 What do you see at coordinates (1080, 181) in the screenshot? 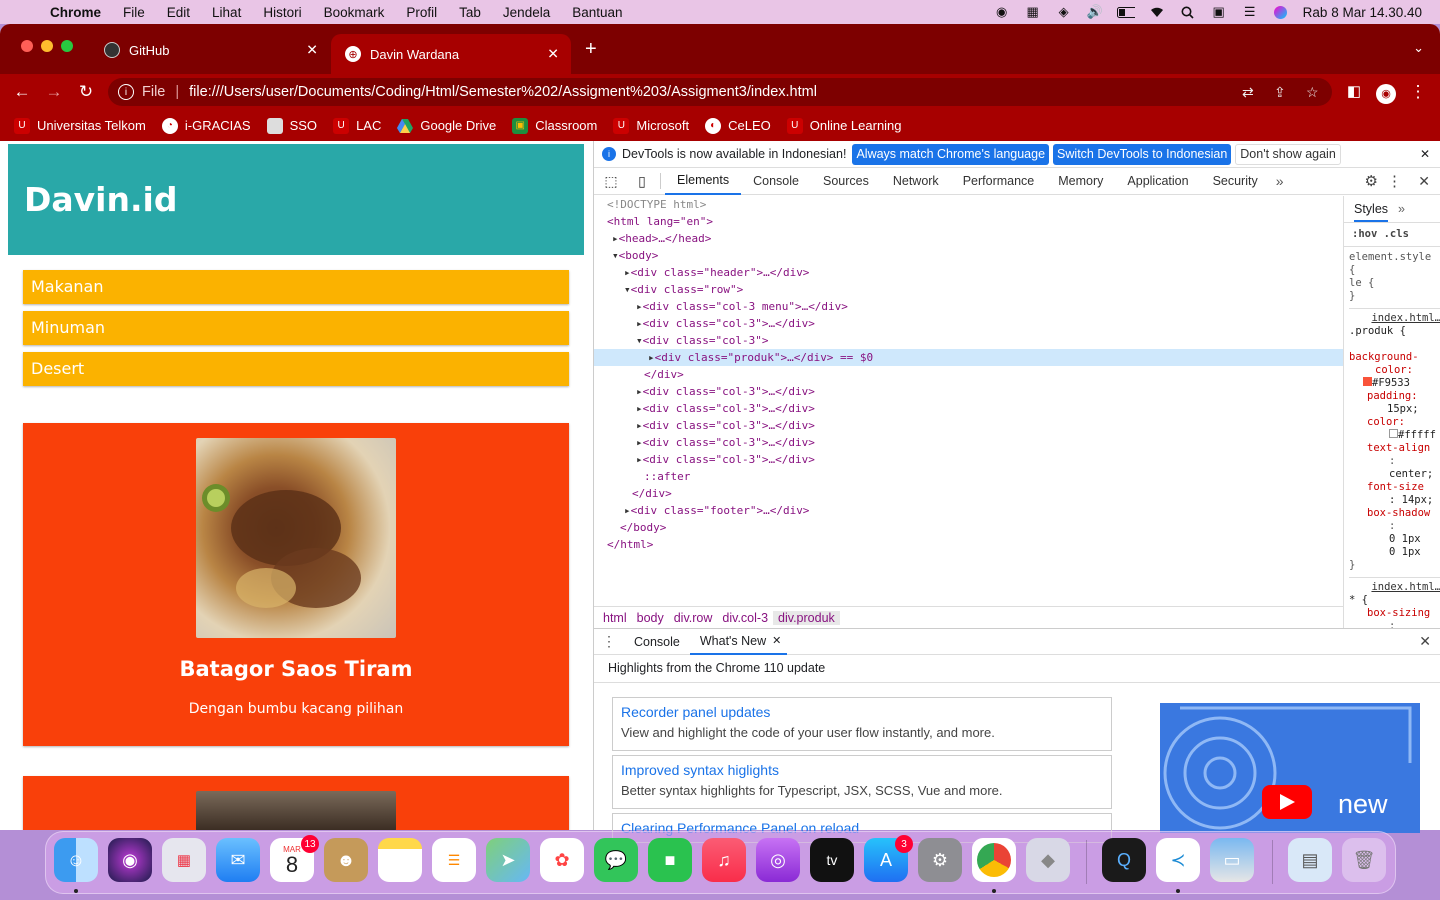
I see `tab-memory: Memory` at bounding box center [1080, 181].